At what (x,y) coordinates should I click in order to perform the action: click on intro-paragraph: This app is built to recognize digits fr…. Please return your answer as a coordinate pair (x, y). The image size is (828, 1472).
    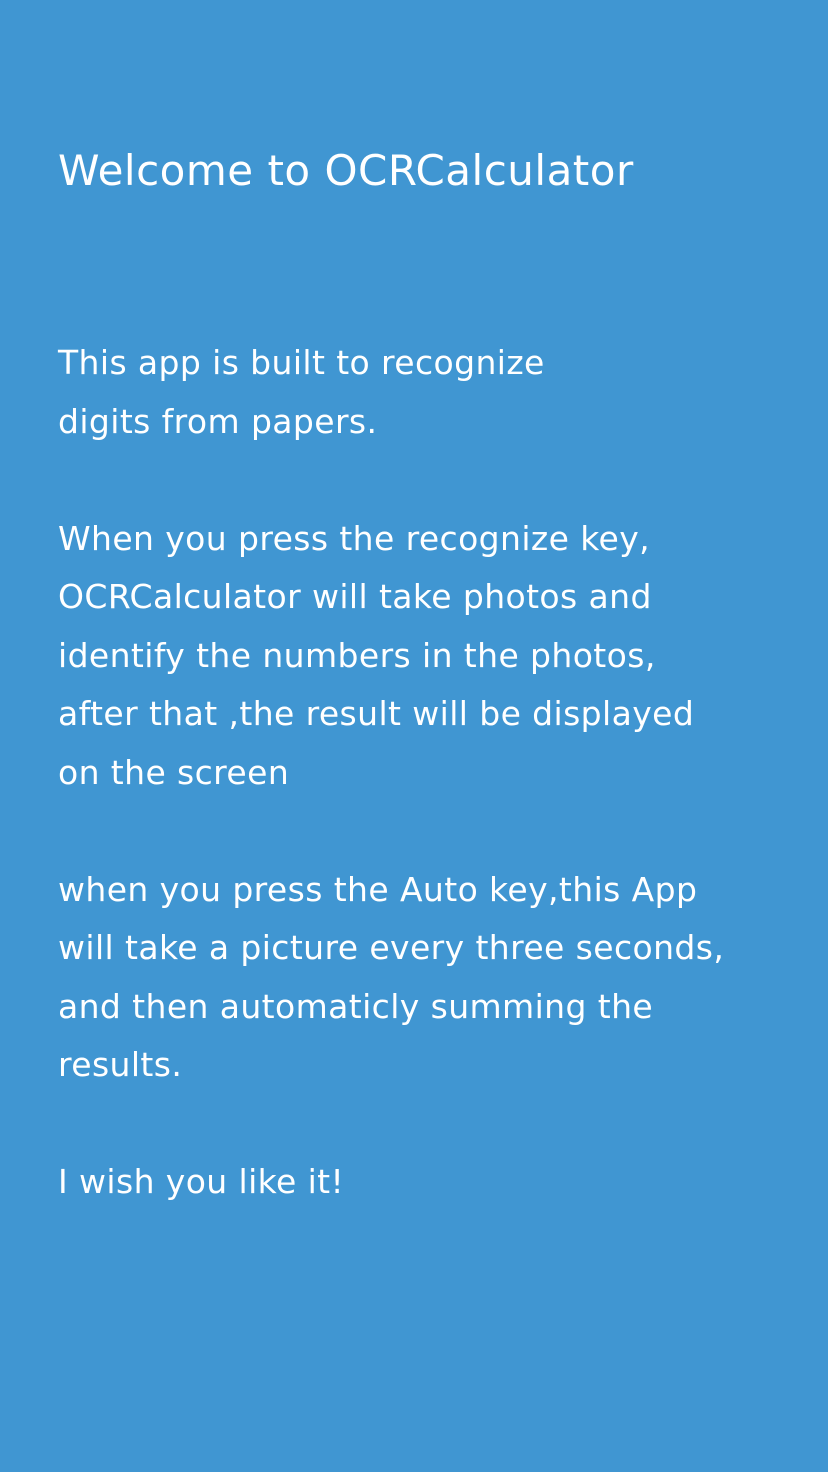
    Looking at the image, I should click on (428, 392).